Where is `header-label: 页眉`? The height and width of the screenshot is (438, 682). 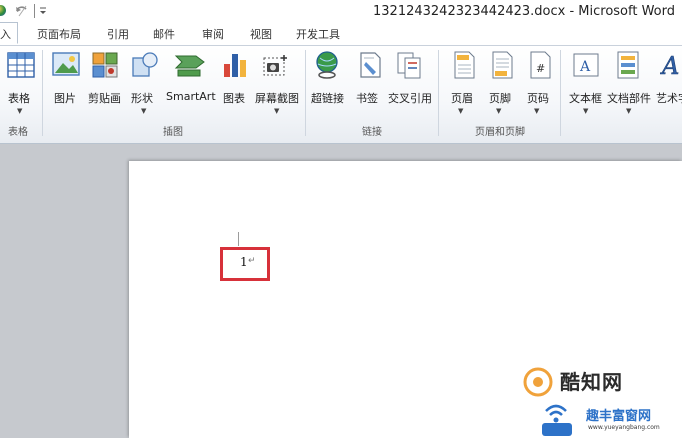
header-label: 页眉 is located at coordinates (462, 98).